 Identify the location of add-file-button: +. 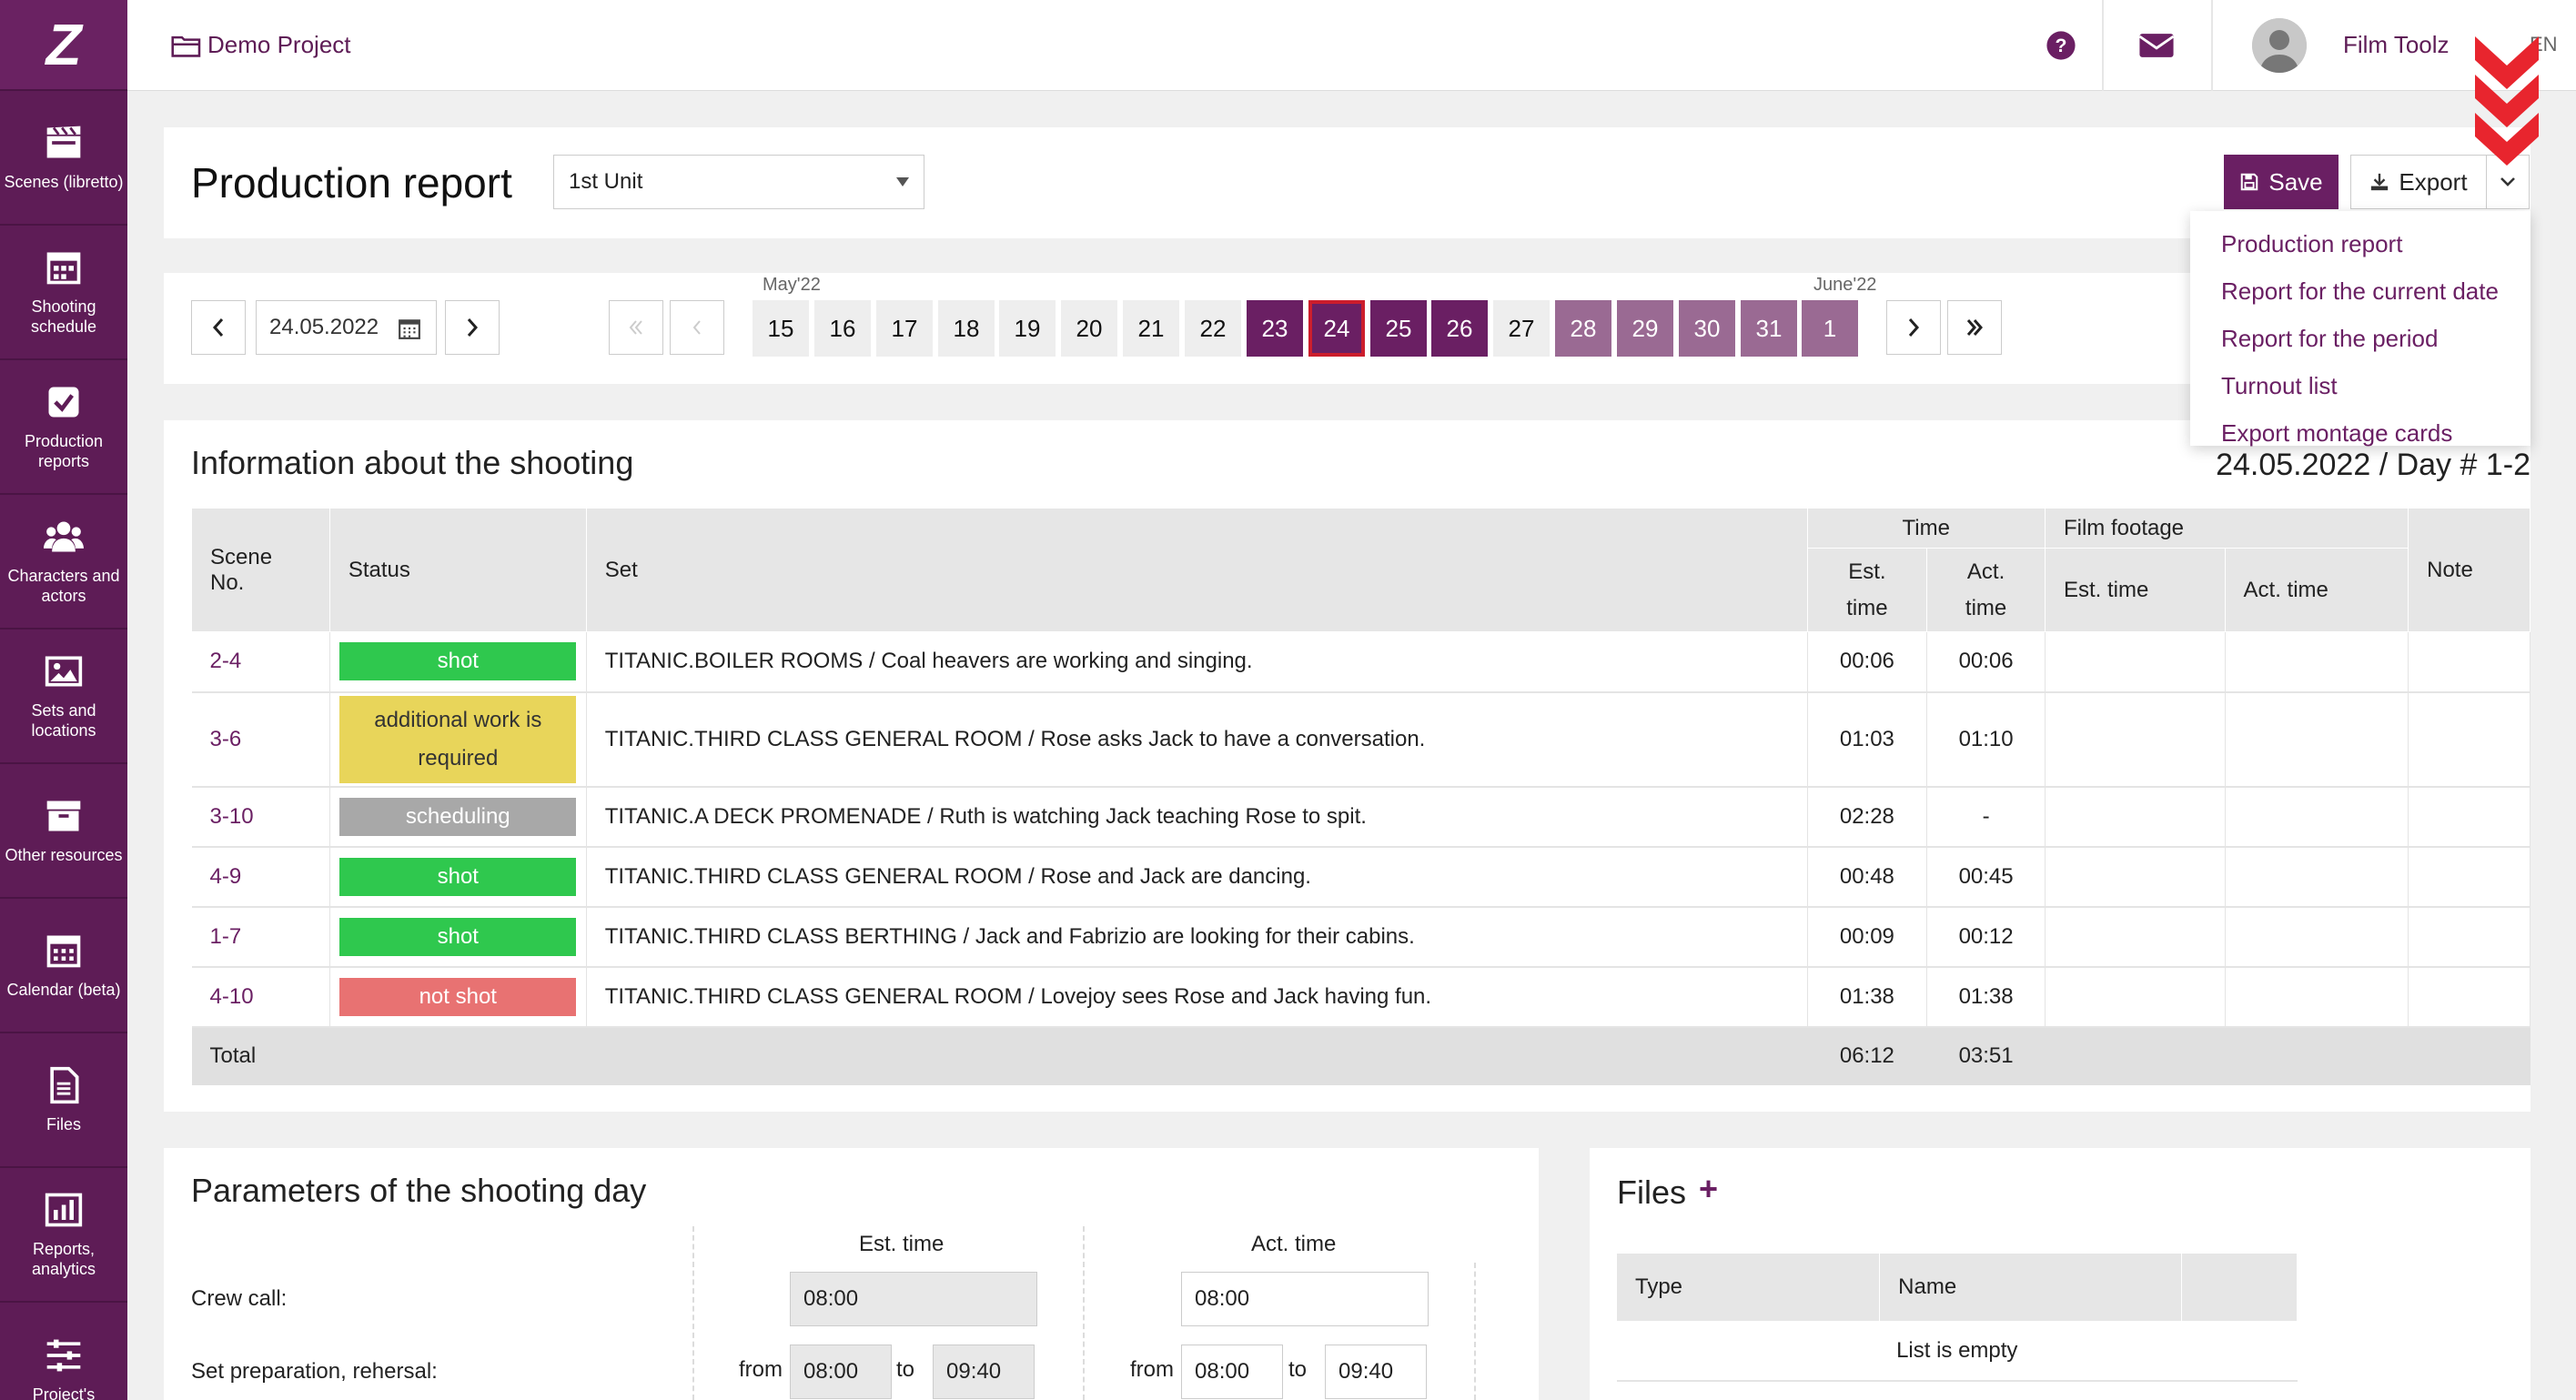
(1708, 1189).